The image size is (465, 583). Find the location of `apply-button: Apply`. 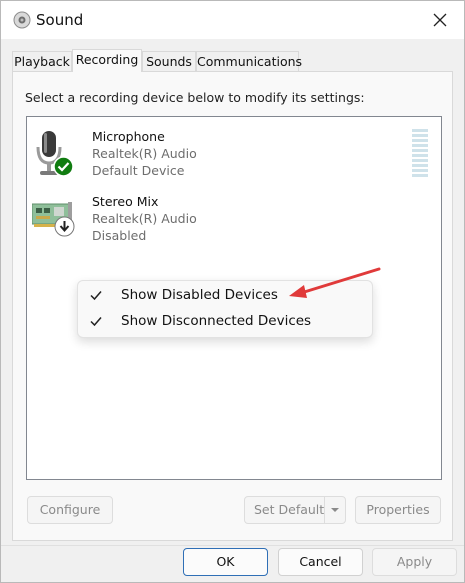

apply-button: Apply is located at coordinates (414, 562).